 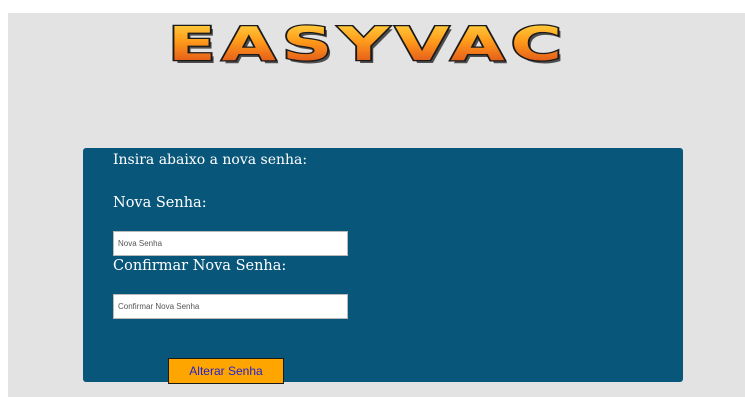 I want to click on logo-graphic: EASYVAC EASYVAC, so click(x=367, y=44).